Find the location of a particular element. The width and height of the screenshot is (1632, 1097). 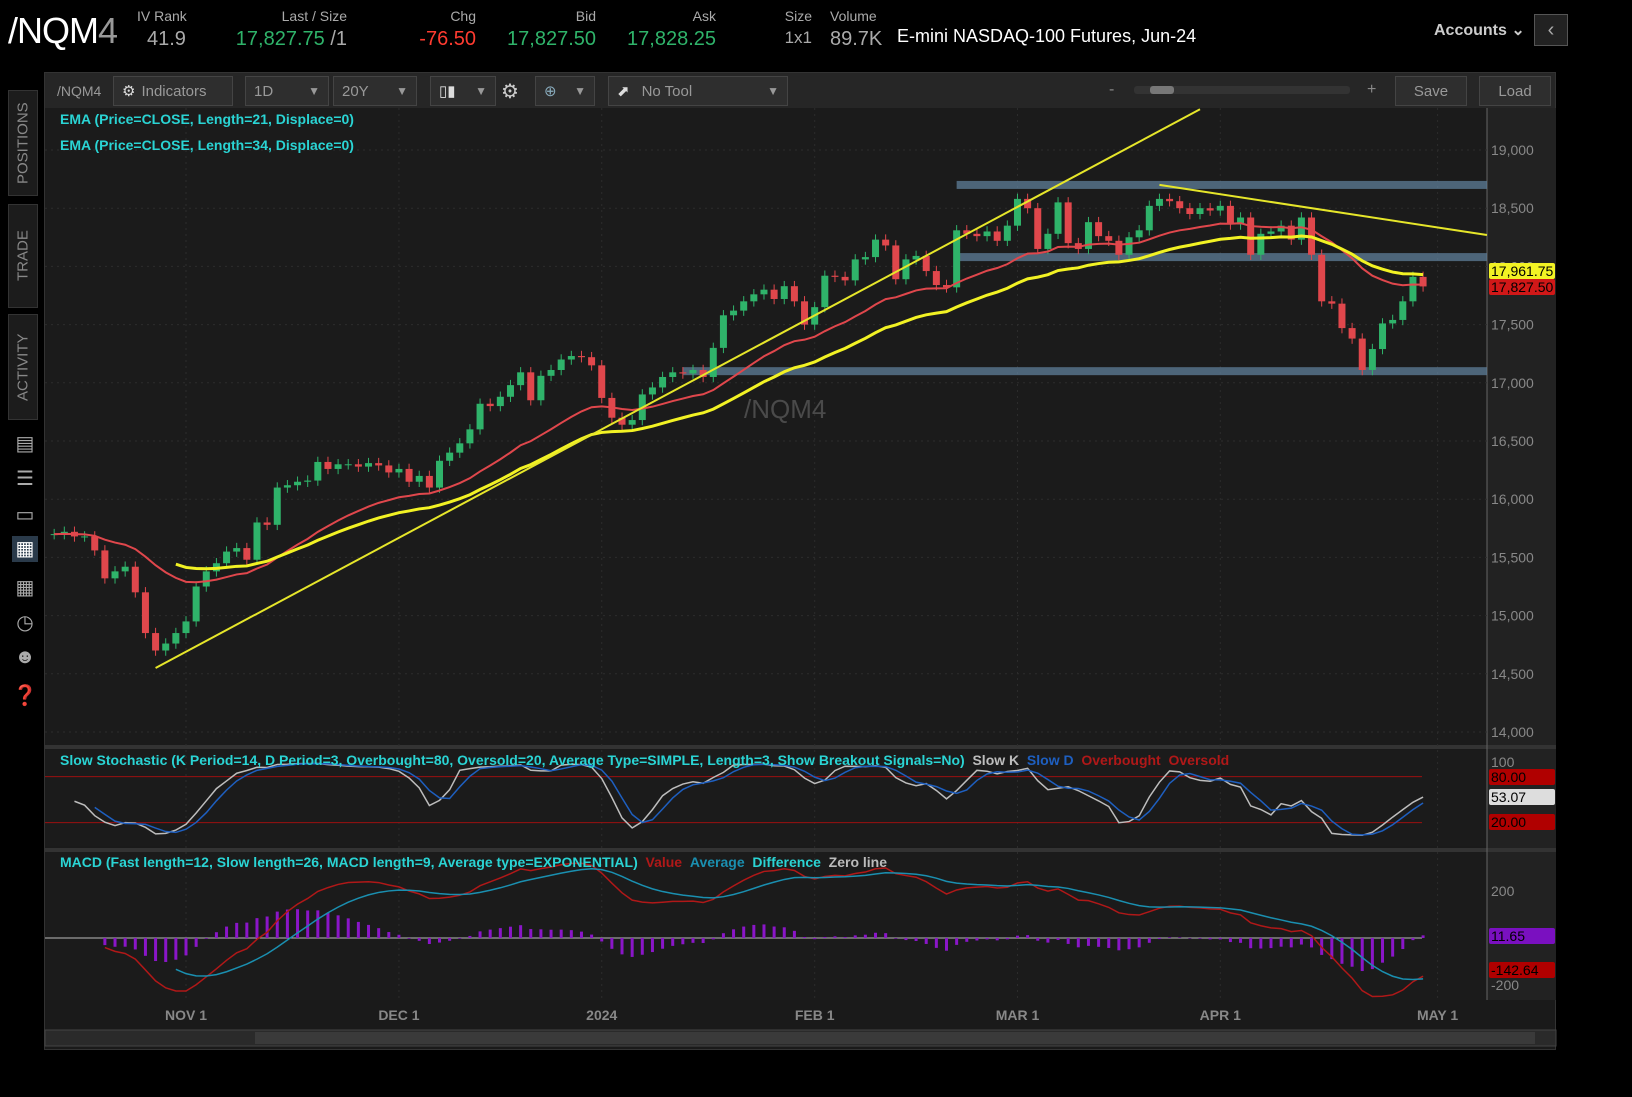

ema34-price-label: 17,961.75 is located at coordinates (1522, 271).